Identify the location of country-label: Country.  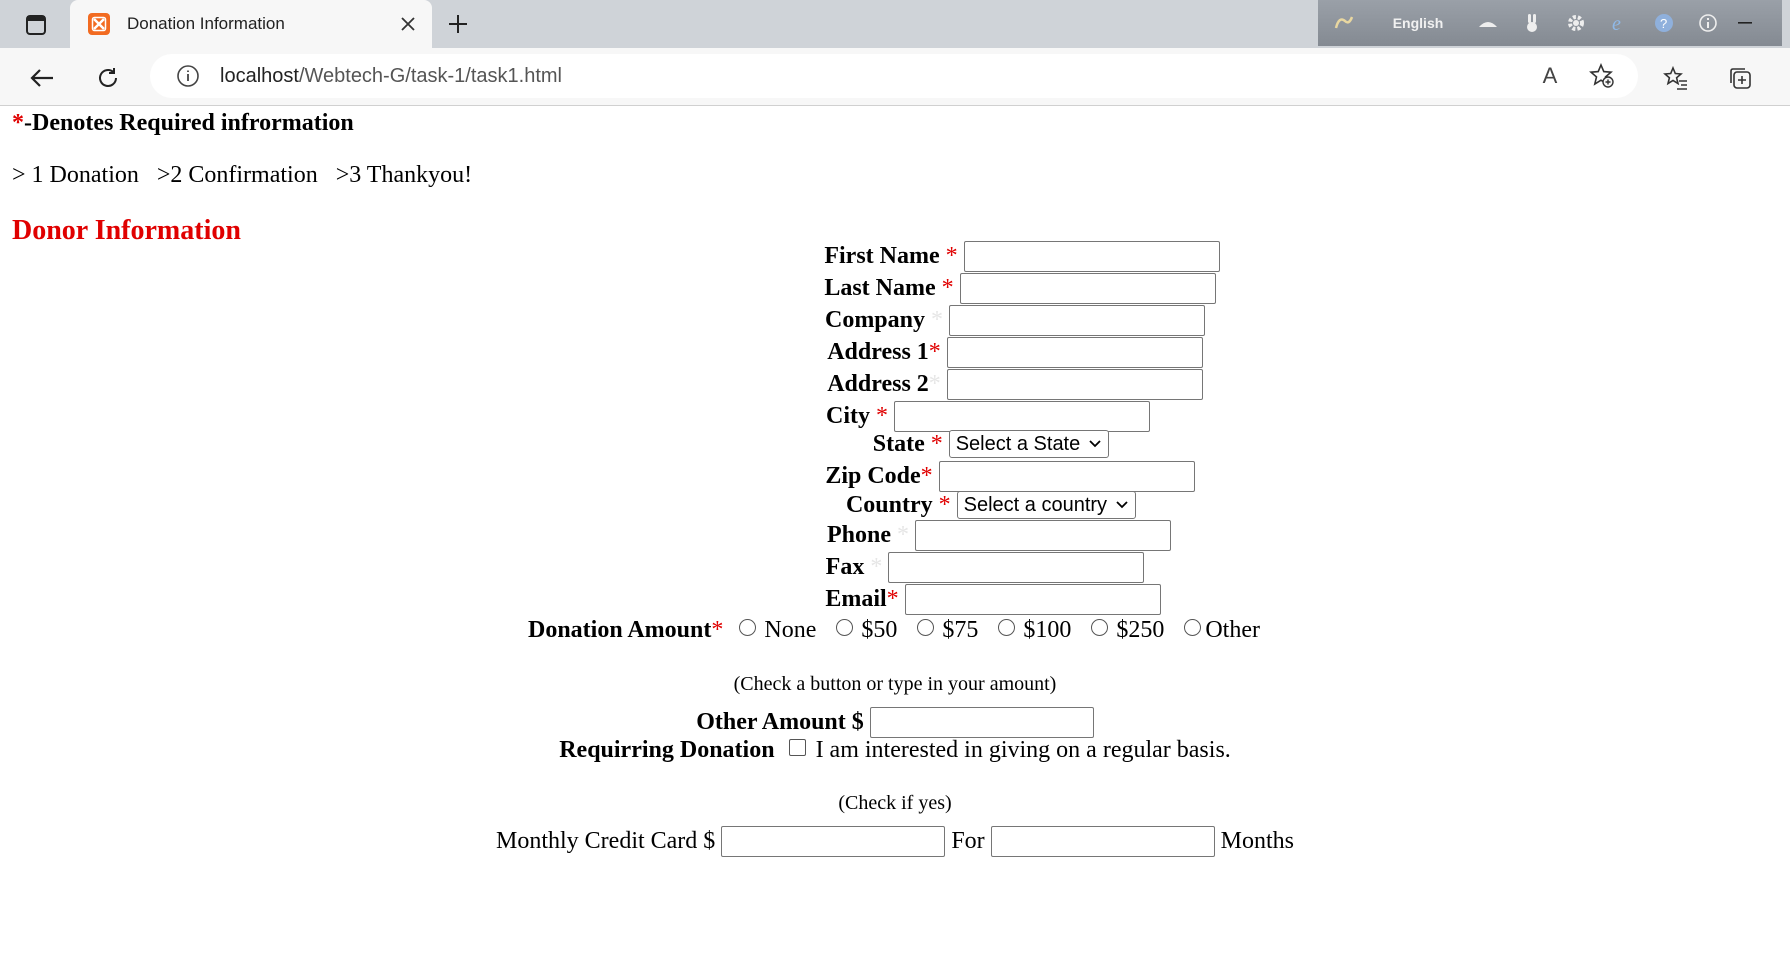
(892, 504).